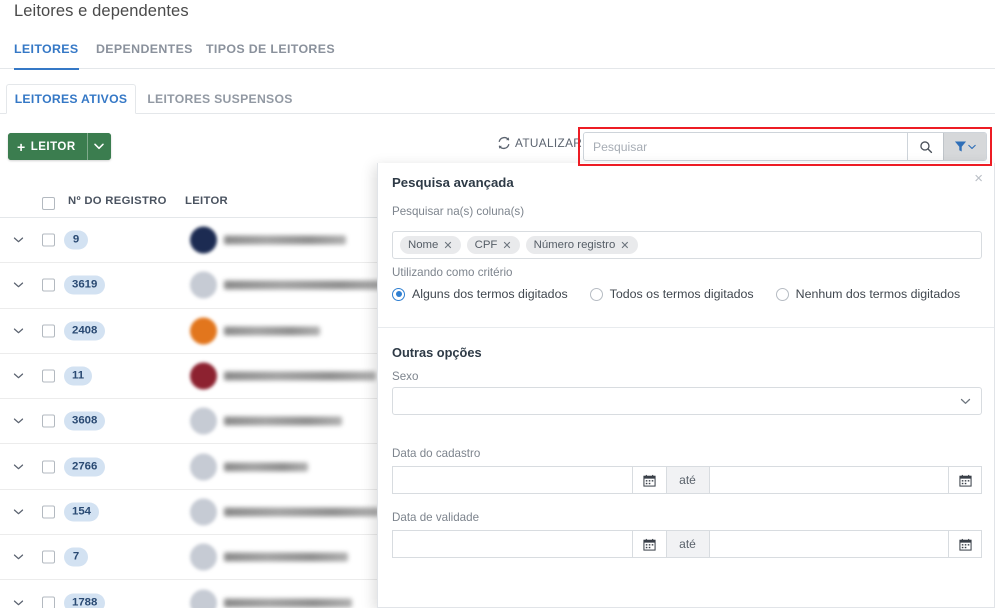  What do you see at coordinates (512, 480) in the screenshot?
I see `data-cadastro-from-input` at bounding box center [512, 480].